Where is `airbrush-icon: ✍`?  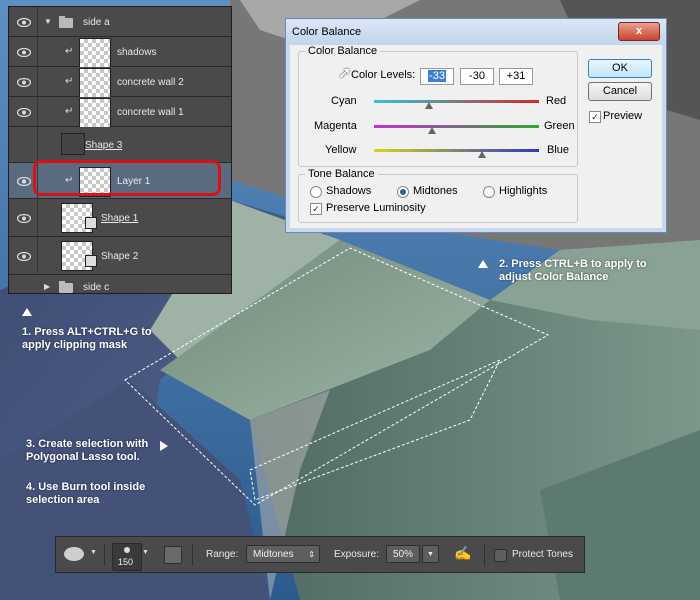 airbrush-icon: ✍ is located at coordinates (462, 553).